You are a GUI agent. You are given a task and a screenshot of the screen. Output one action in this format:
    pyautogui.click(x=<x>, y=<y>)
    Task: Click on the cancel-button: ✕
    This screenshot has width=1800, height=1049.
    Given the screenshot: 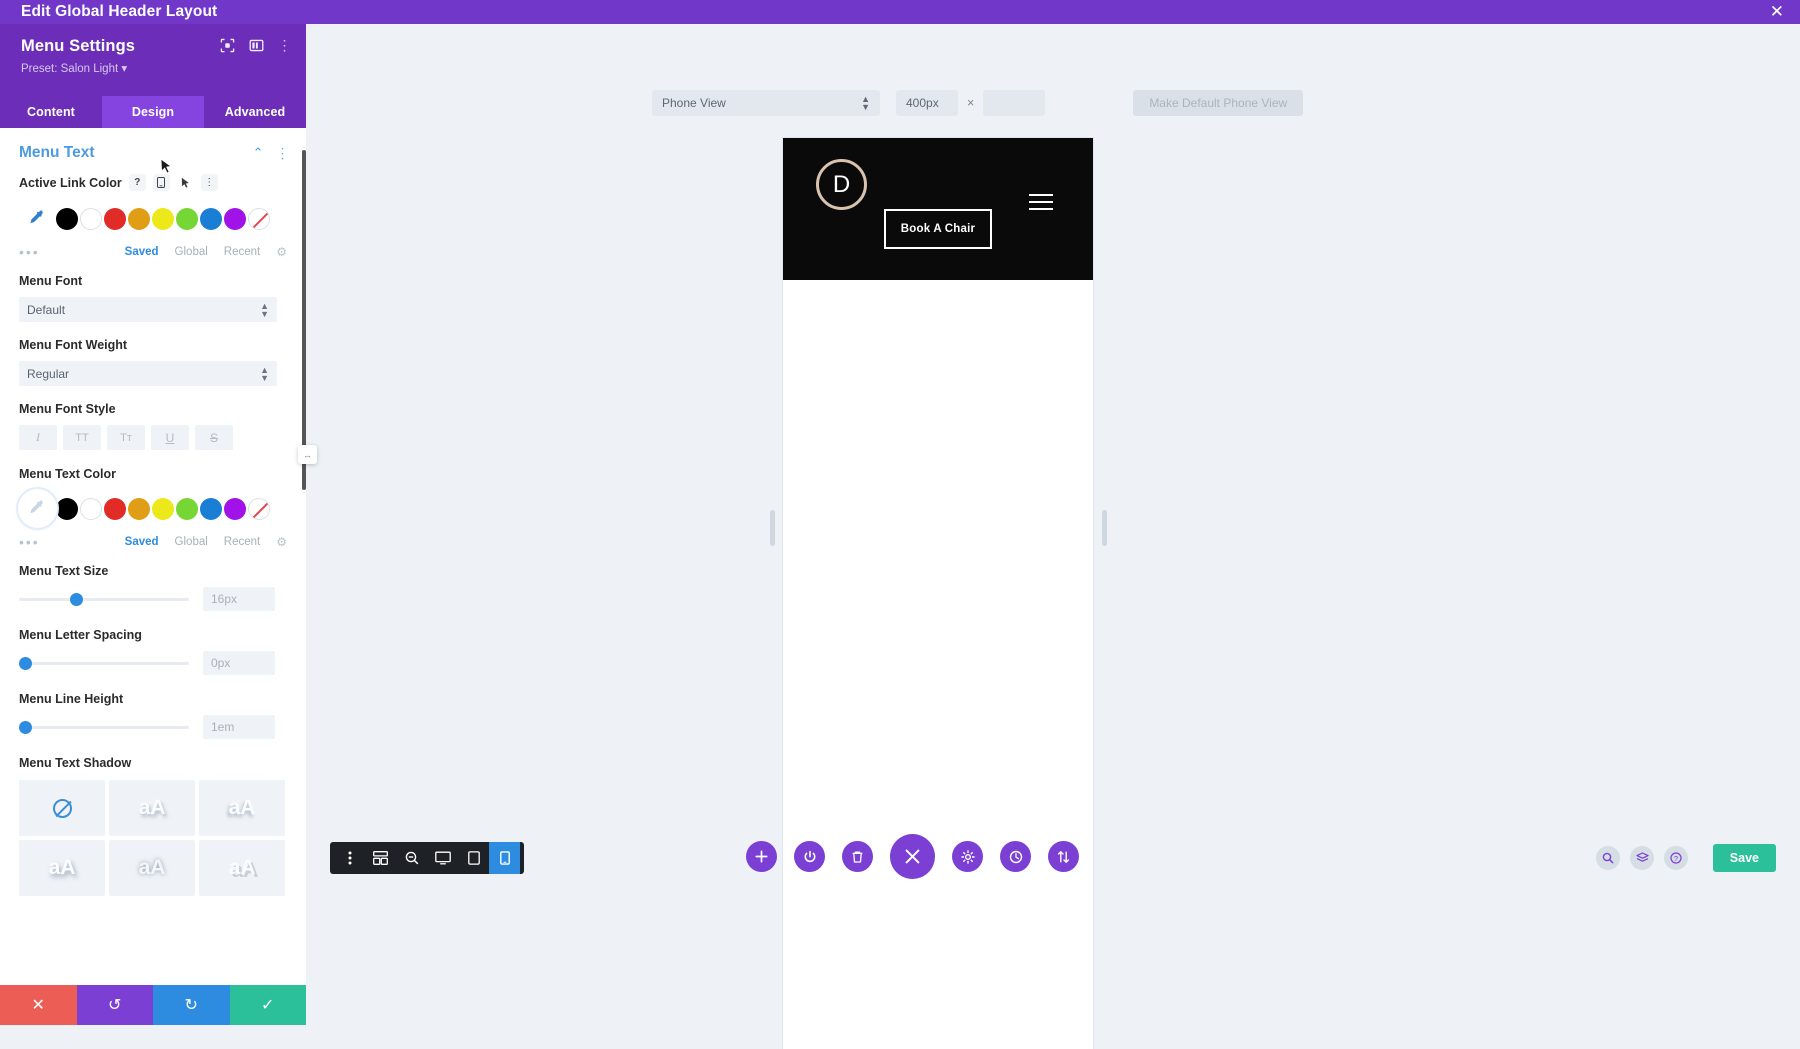 What is the action you would take?
    pyautogui.click(x=38, y=1005)
    